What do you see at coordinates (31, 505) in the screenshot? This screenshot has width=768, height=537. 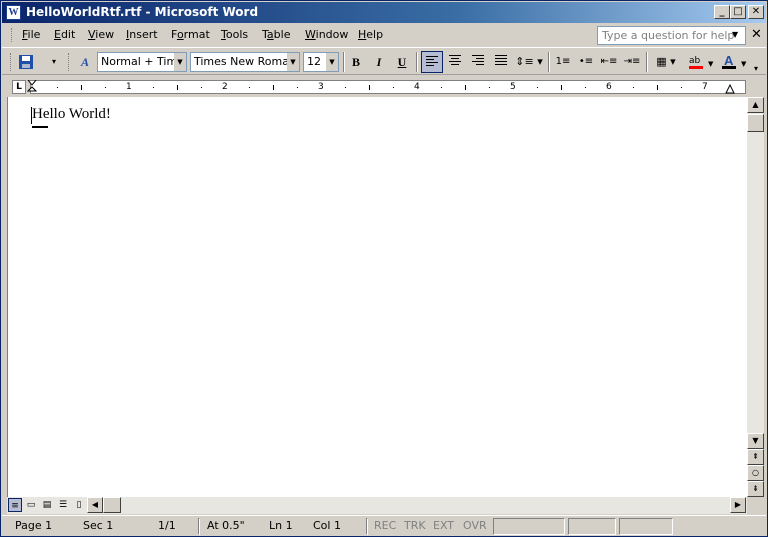 I see `web-layout-view-icon: ▭` at bounding box center [31, 505].